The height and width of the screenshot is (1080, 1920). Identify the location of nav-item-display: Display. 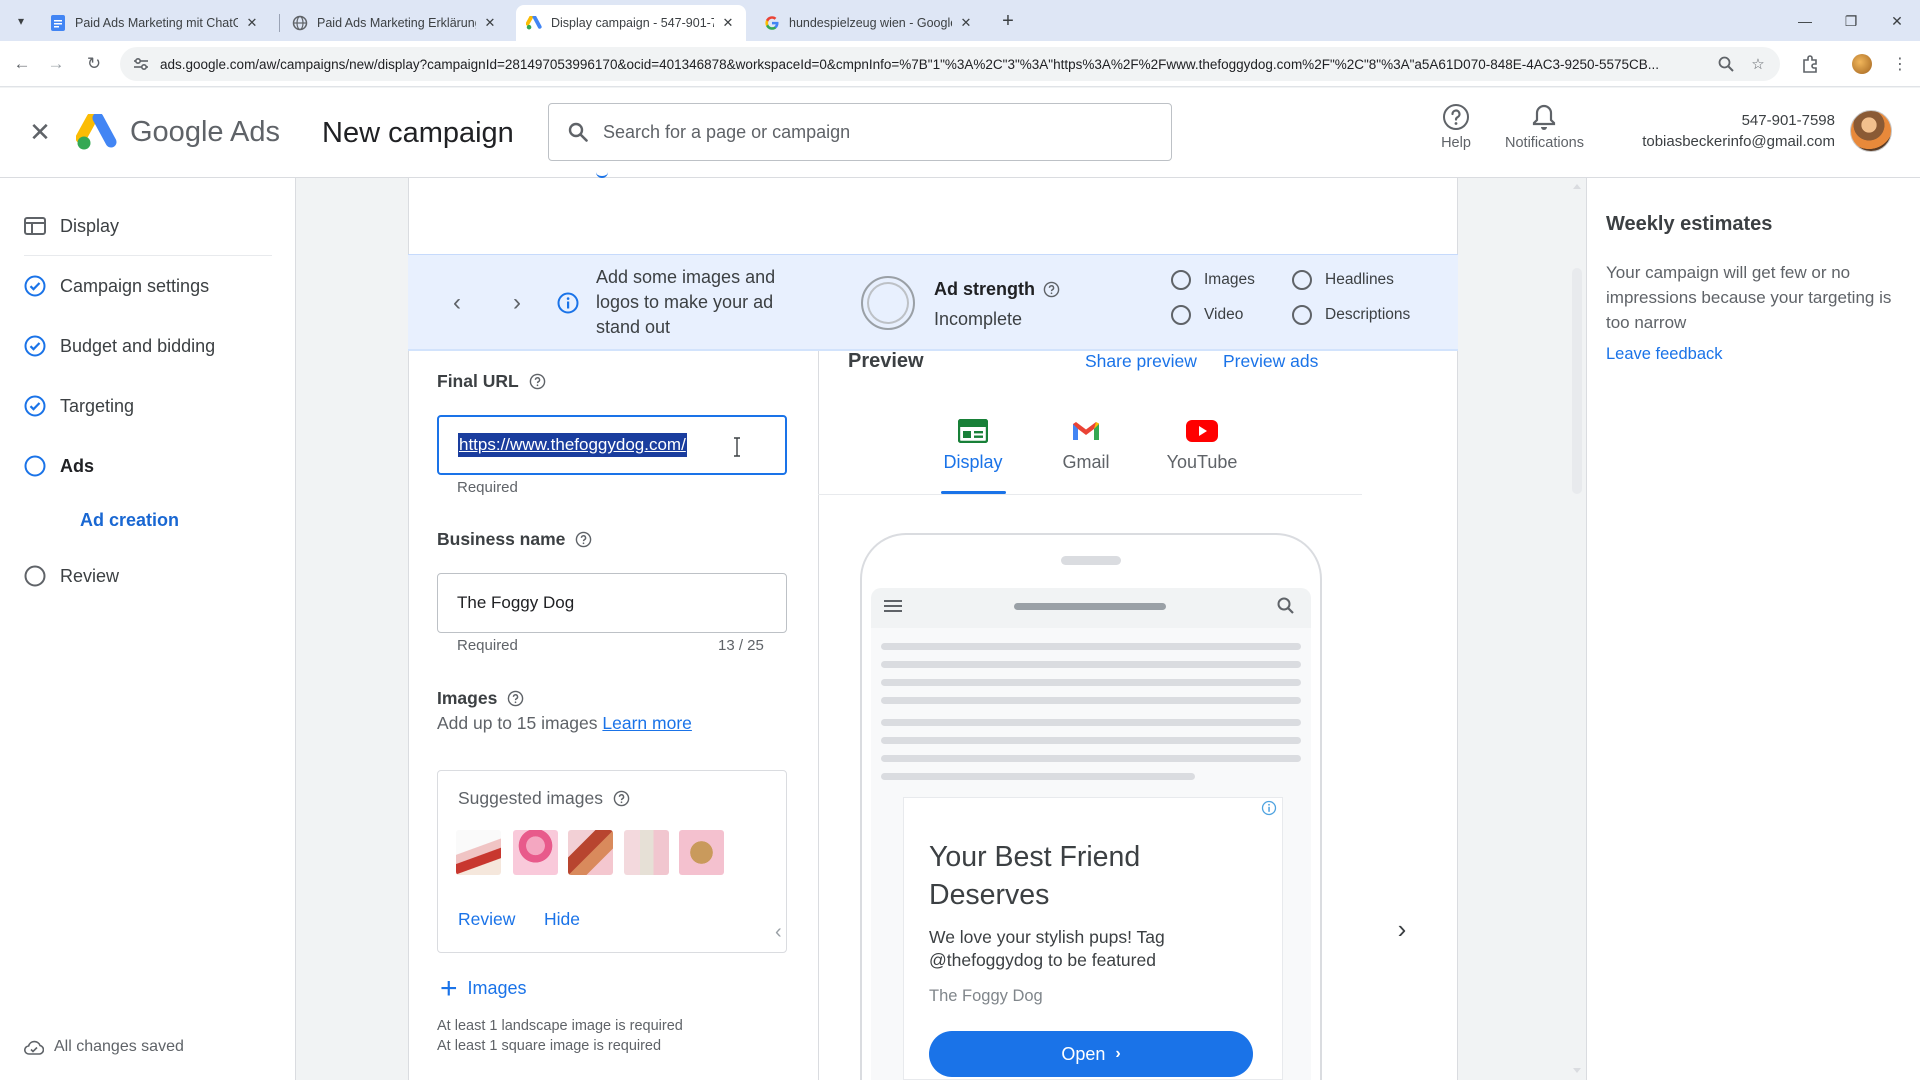
(71, 226).